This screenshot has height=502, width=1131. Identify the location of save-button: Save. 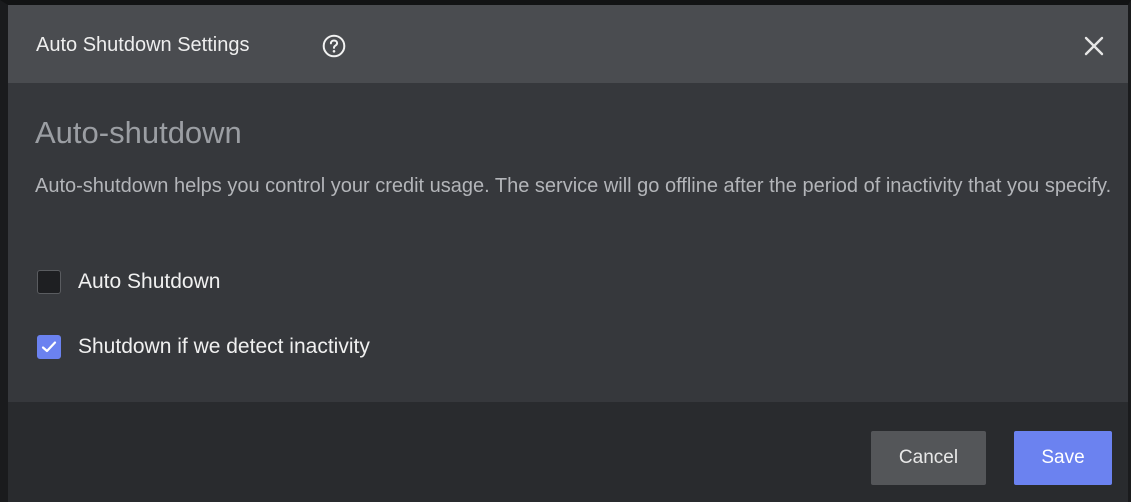
(1063, 458).